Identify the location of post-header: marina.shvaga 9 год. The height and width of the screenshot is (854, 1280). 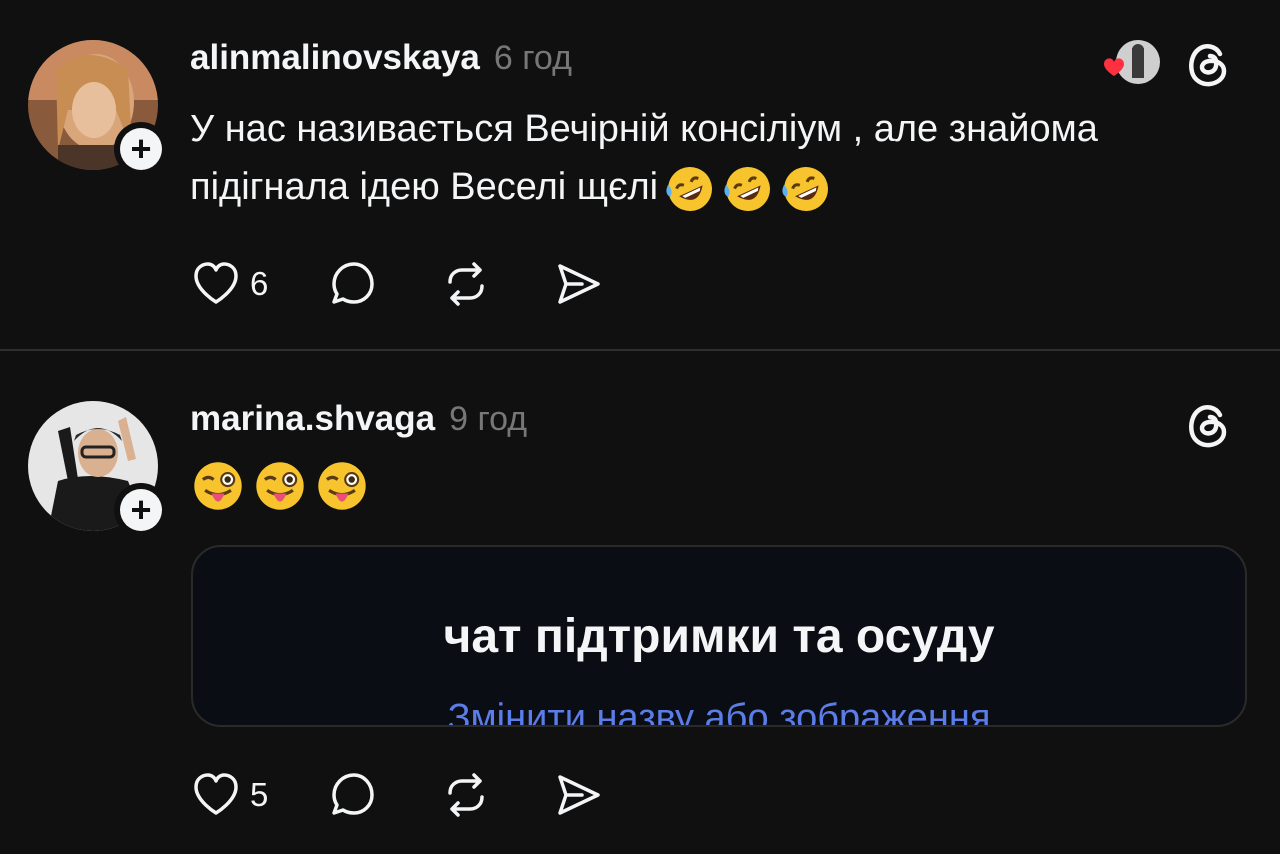
(358, 419).